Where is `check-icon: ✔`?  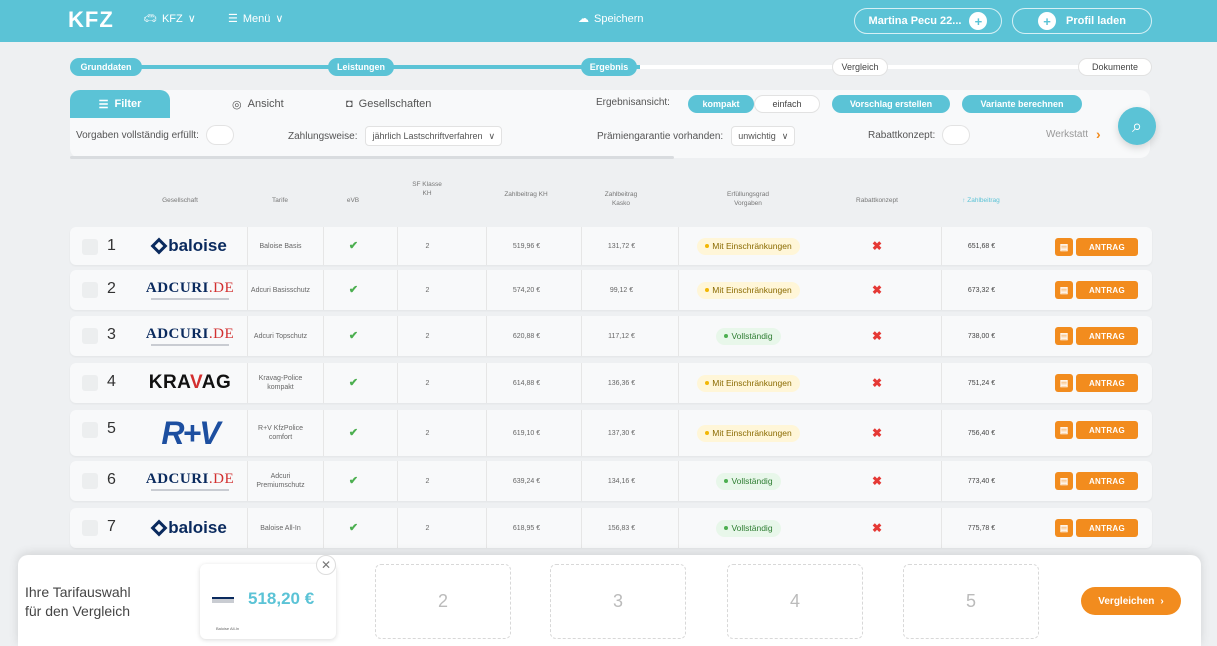 check-icon: ✔ is located at coordinates (353, 527).